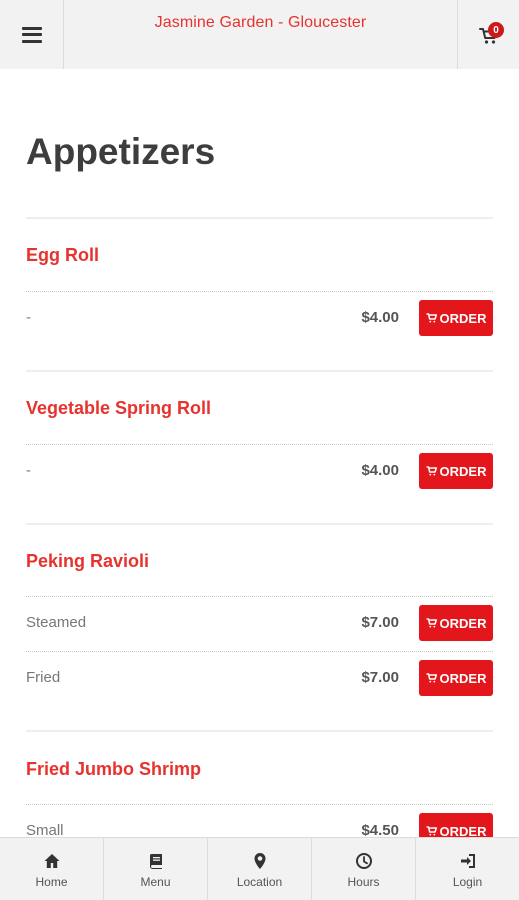 This screenshot has width=519, height=900. I want to click on cart-button: 0, so click(488, 34).